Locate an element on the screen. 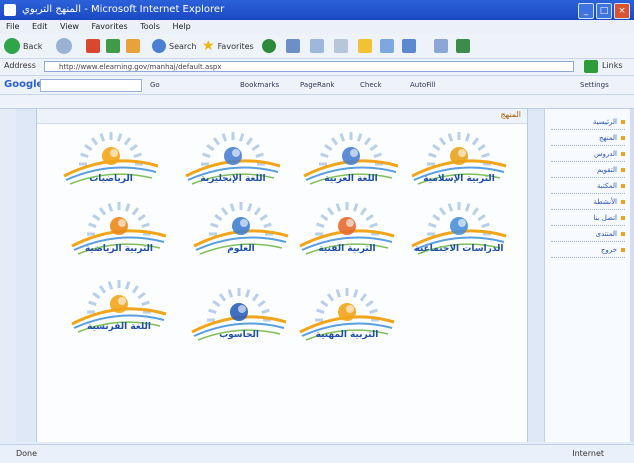 This screenshot has width=634, height=463. tile-label: التربية الإسلامية is located at coordinates (459, 179).